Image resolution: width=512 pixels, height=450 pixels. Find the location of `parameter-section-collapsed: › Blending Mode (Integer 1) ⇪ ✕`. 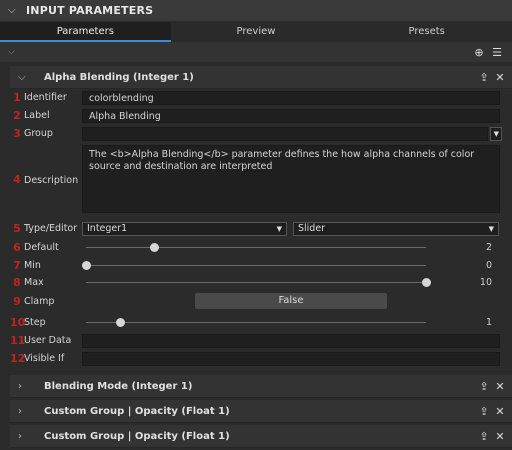

parameter-section-collapsed: › Blending Mode (Integer 1) ⇪ ✕ is located at coordinates (261, 386).